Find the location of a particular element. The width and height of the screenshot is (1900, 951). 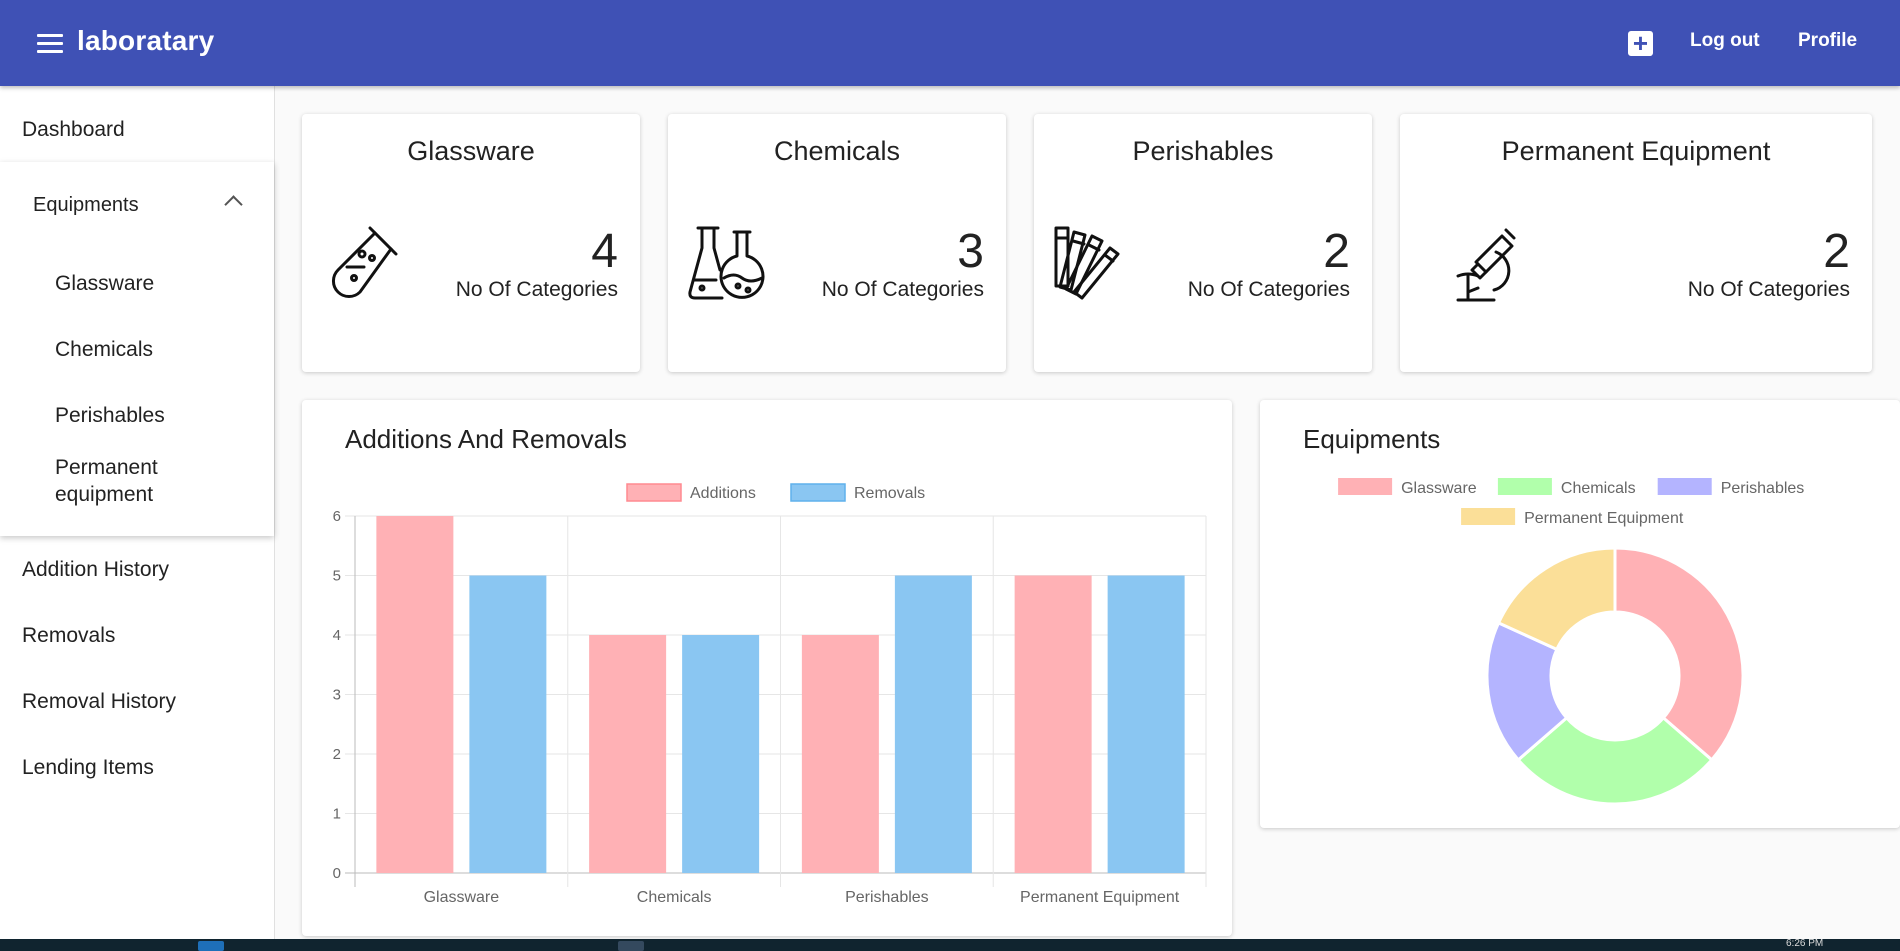

profile-button: Profile is located at coordinates (1827, 41).